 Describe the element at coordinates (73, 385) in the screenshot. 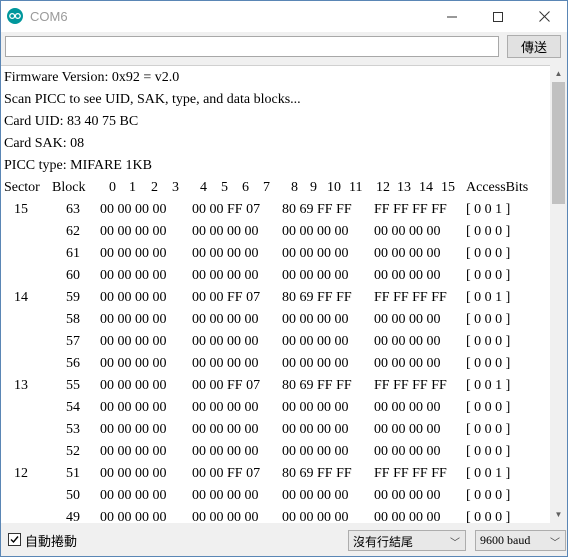

I see `block-number: 55` at that location.